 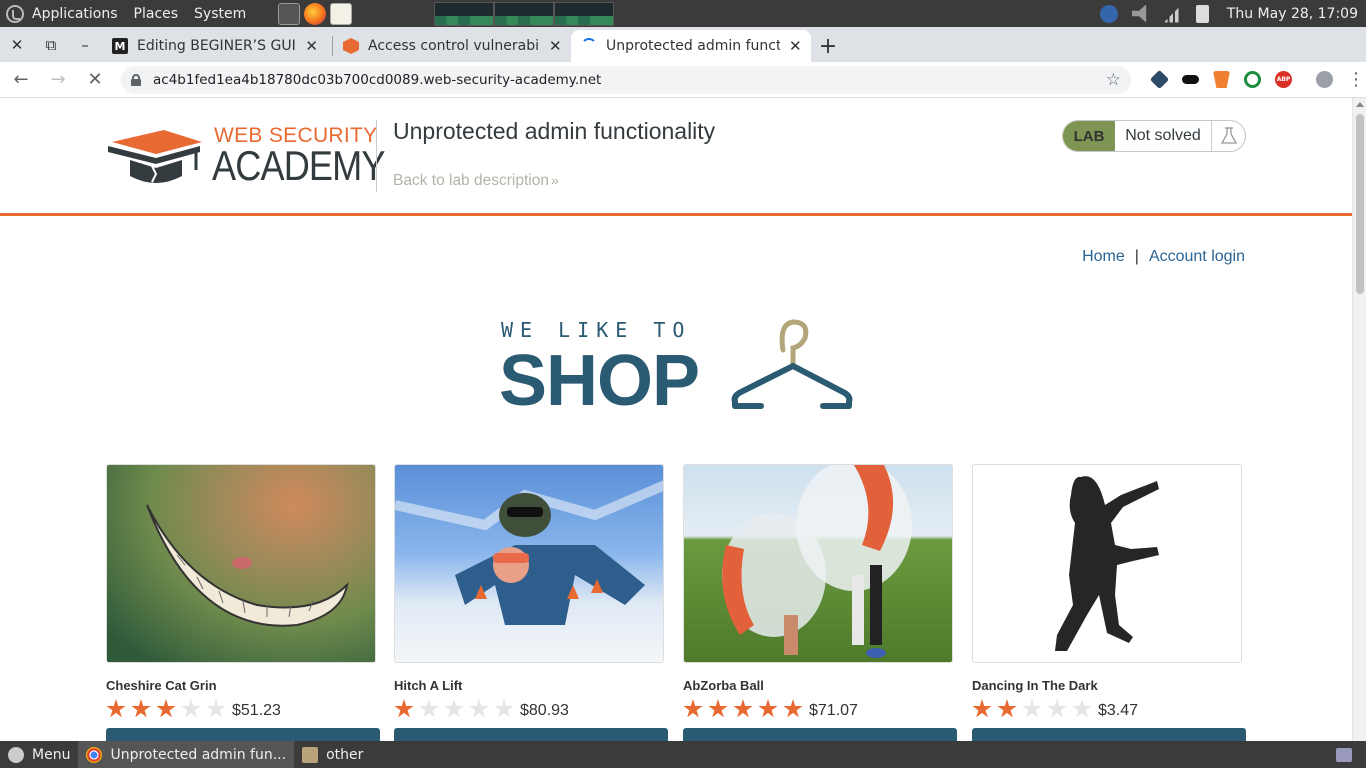 I want to click on window-close-button: ✕, so click(x=17, y=44).